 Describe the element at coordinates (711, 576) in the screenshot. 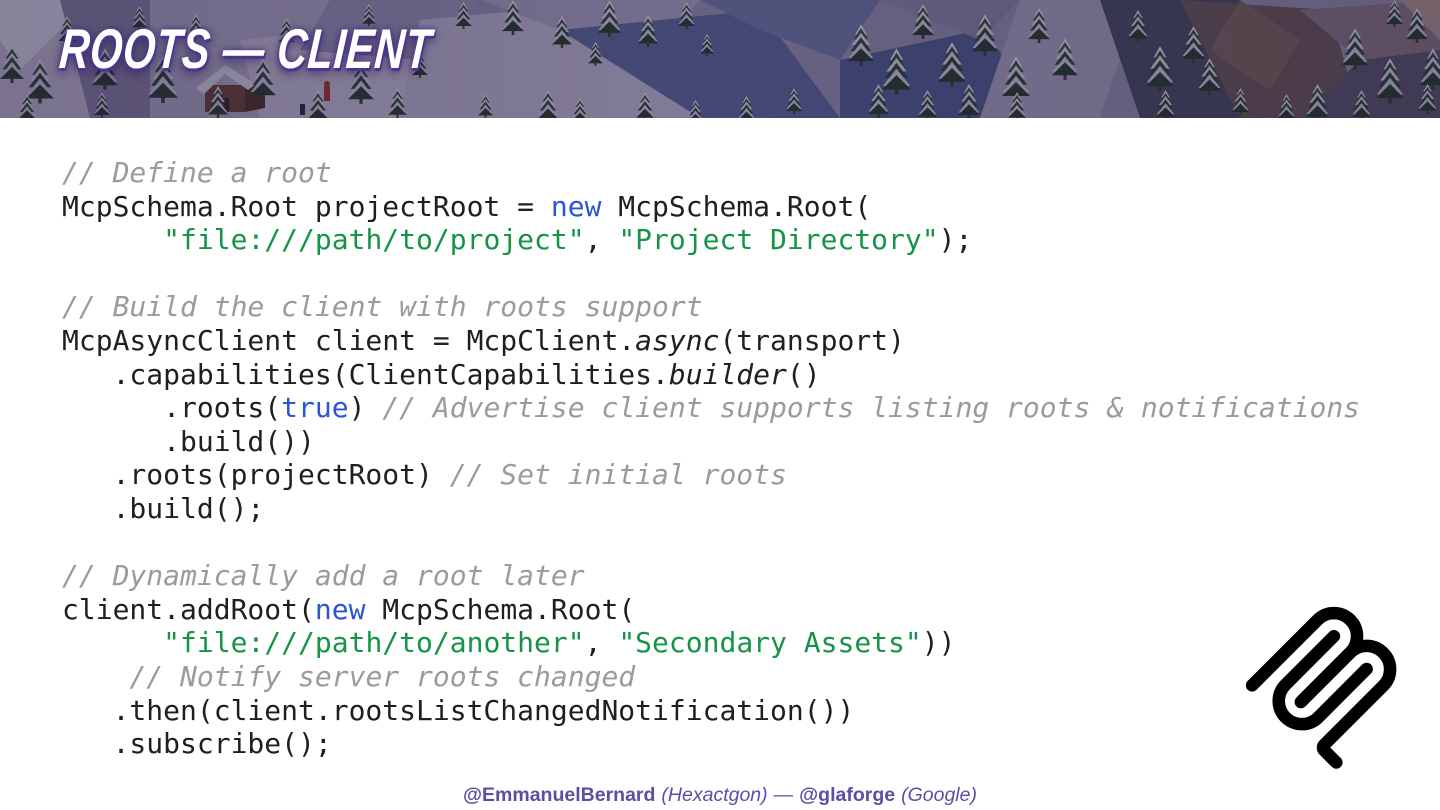

I see `code-line: // Dynamically add a root later` at that location.